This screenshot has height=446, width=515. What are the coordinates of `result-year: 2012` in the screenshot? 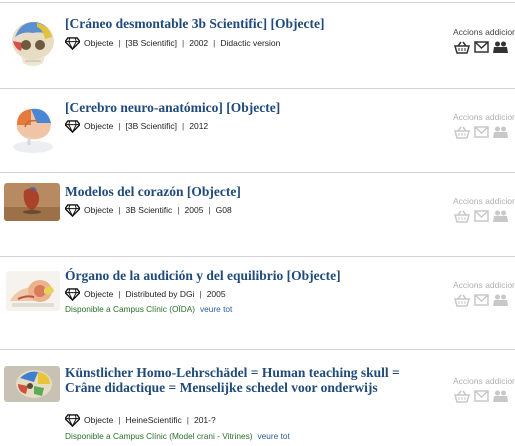 It's located at (199, 126).